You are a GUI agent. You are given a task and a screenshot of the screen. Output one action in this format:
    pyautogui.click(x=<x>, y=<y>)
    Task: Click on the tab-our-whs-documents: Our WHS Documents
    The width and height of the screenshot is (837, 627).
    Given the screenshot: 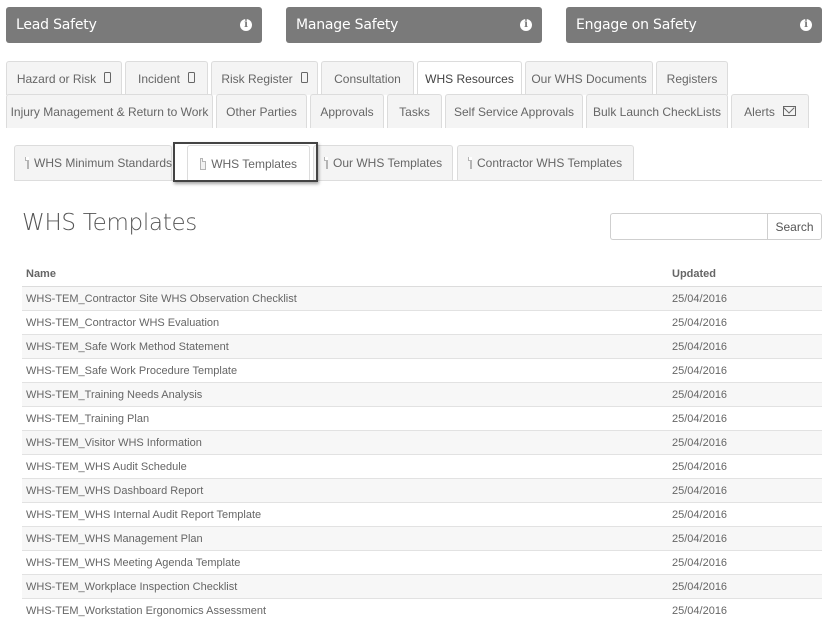 What is the action you would take?
    pyautogui.click(x=589, y=78)
    